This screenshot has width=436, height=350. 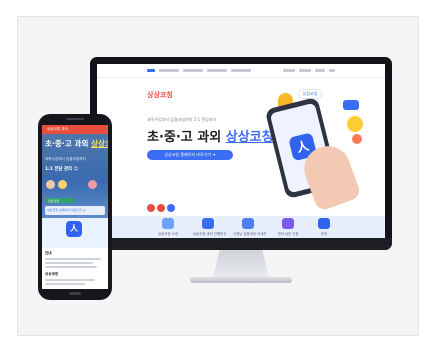 What do you see at coordinates (171, 208) in the screenshot?
I see `blog-icon` at bounding box center [171, 208].